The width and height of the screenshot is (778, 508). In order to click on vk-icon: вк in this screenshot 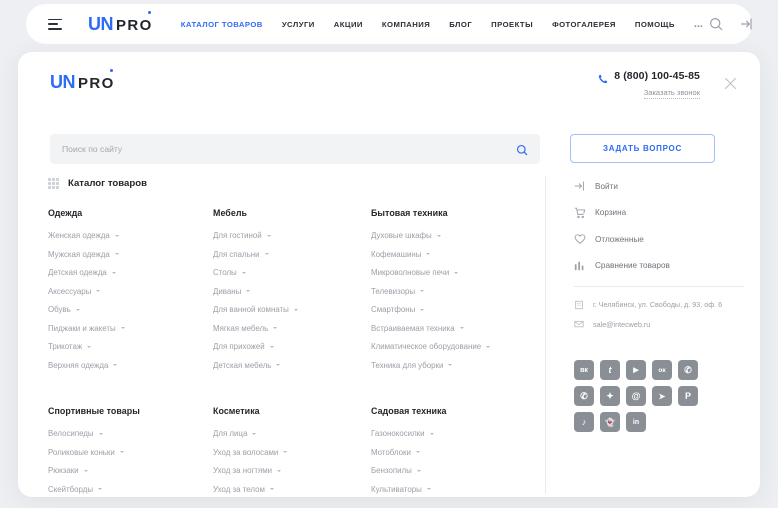, I will do `click(584, 370)`.